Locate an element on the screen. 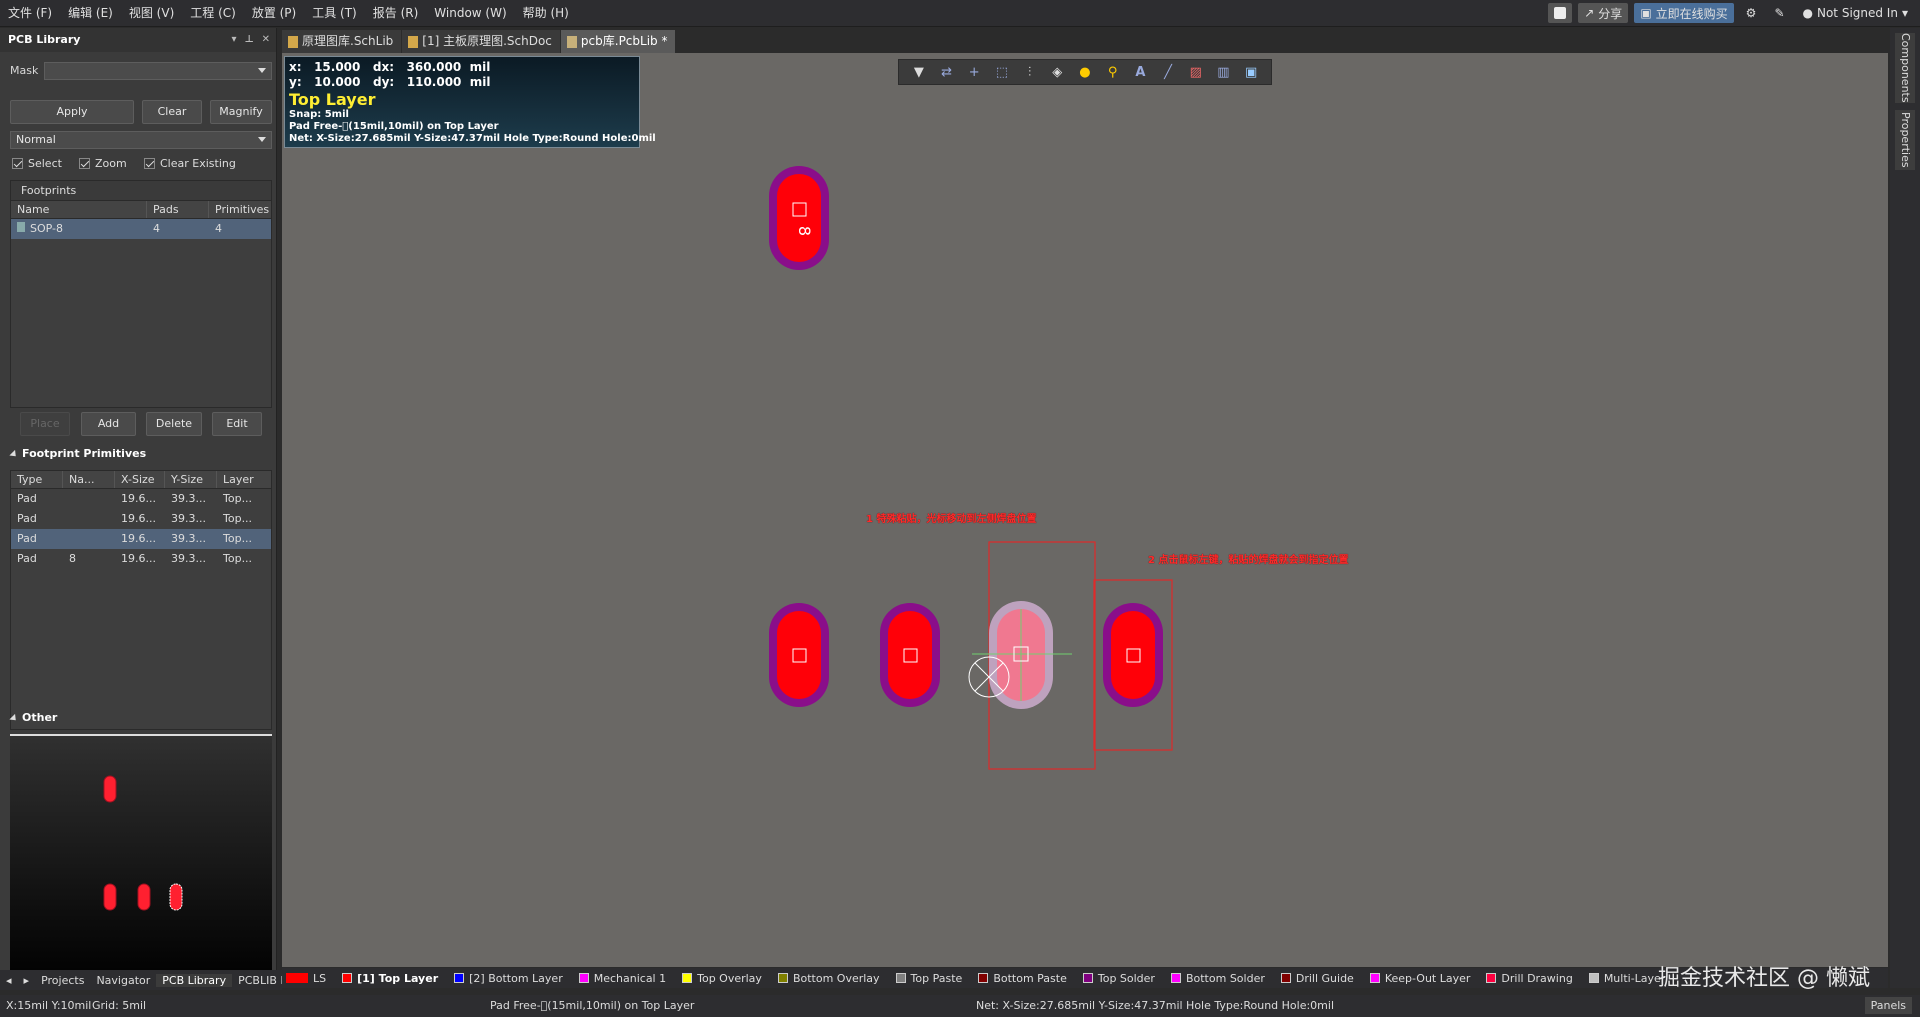 This screenshot has height=1017, width=1920. mask-input is located at coordinates (158, 71).